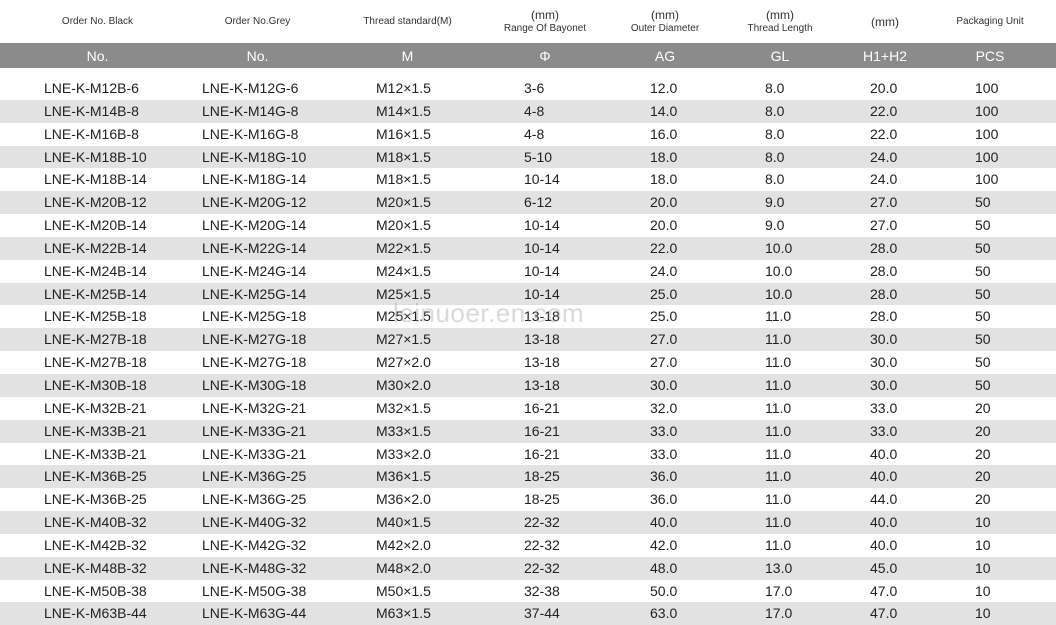 This screenshot has height=625, width=1056. I want to click on cell-outer-diameter: 18.0, so click(664, 179).